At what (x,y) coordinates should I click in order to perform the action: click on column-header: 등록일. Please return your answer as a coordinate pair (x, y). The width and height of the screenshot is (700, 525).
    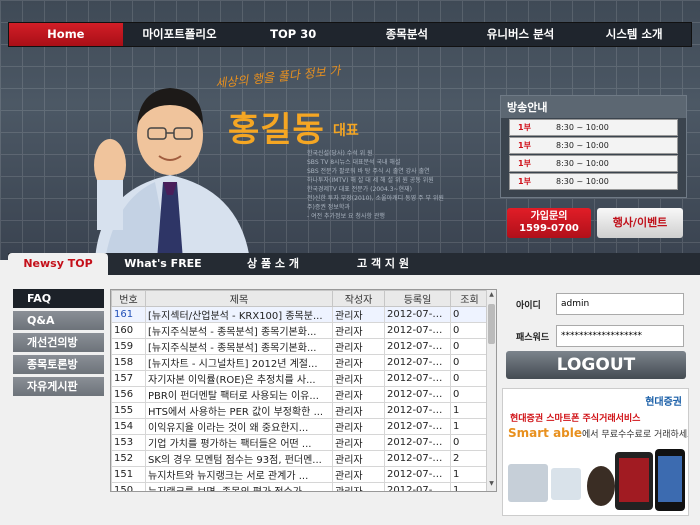
    Looking at the image, I should click on (417, 298).